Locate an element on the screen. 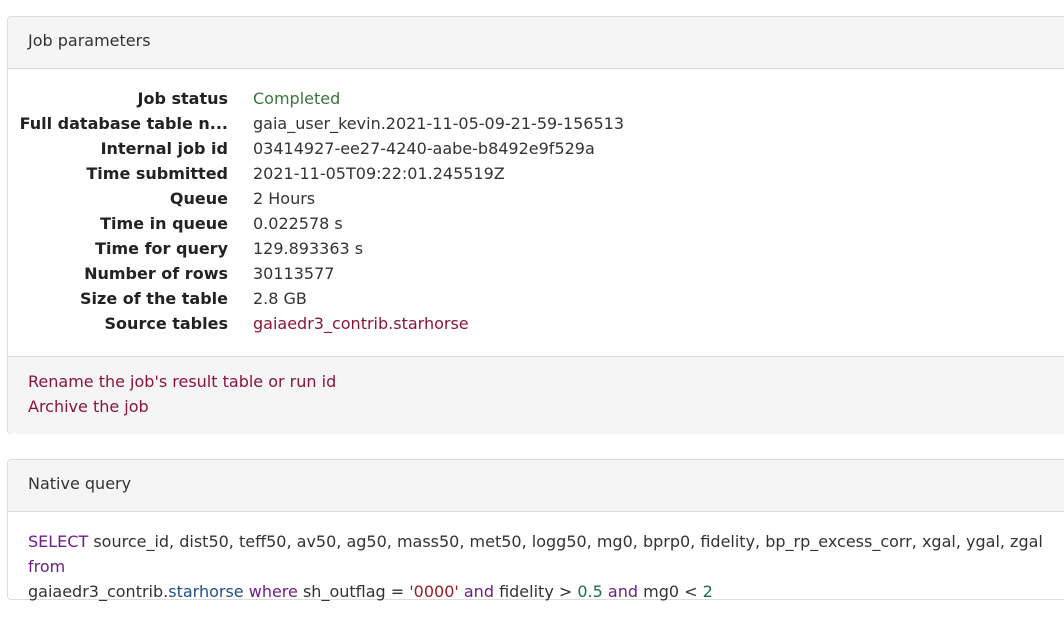 This screenshot has height=617, width=1064. sql-keyword: where is located at coordinates (273, 591).